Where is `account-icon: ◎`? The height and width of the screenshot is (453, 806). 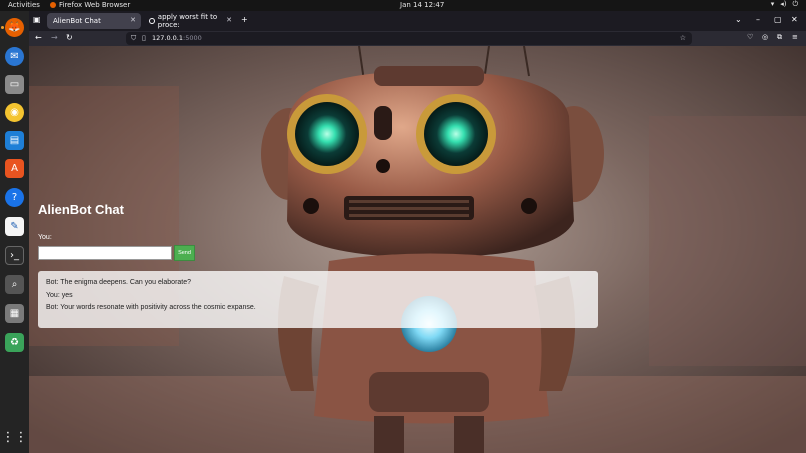 account-icon: ◎ is located at coordinates (765, 37).